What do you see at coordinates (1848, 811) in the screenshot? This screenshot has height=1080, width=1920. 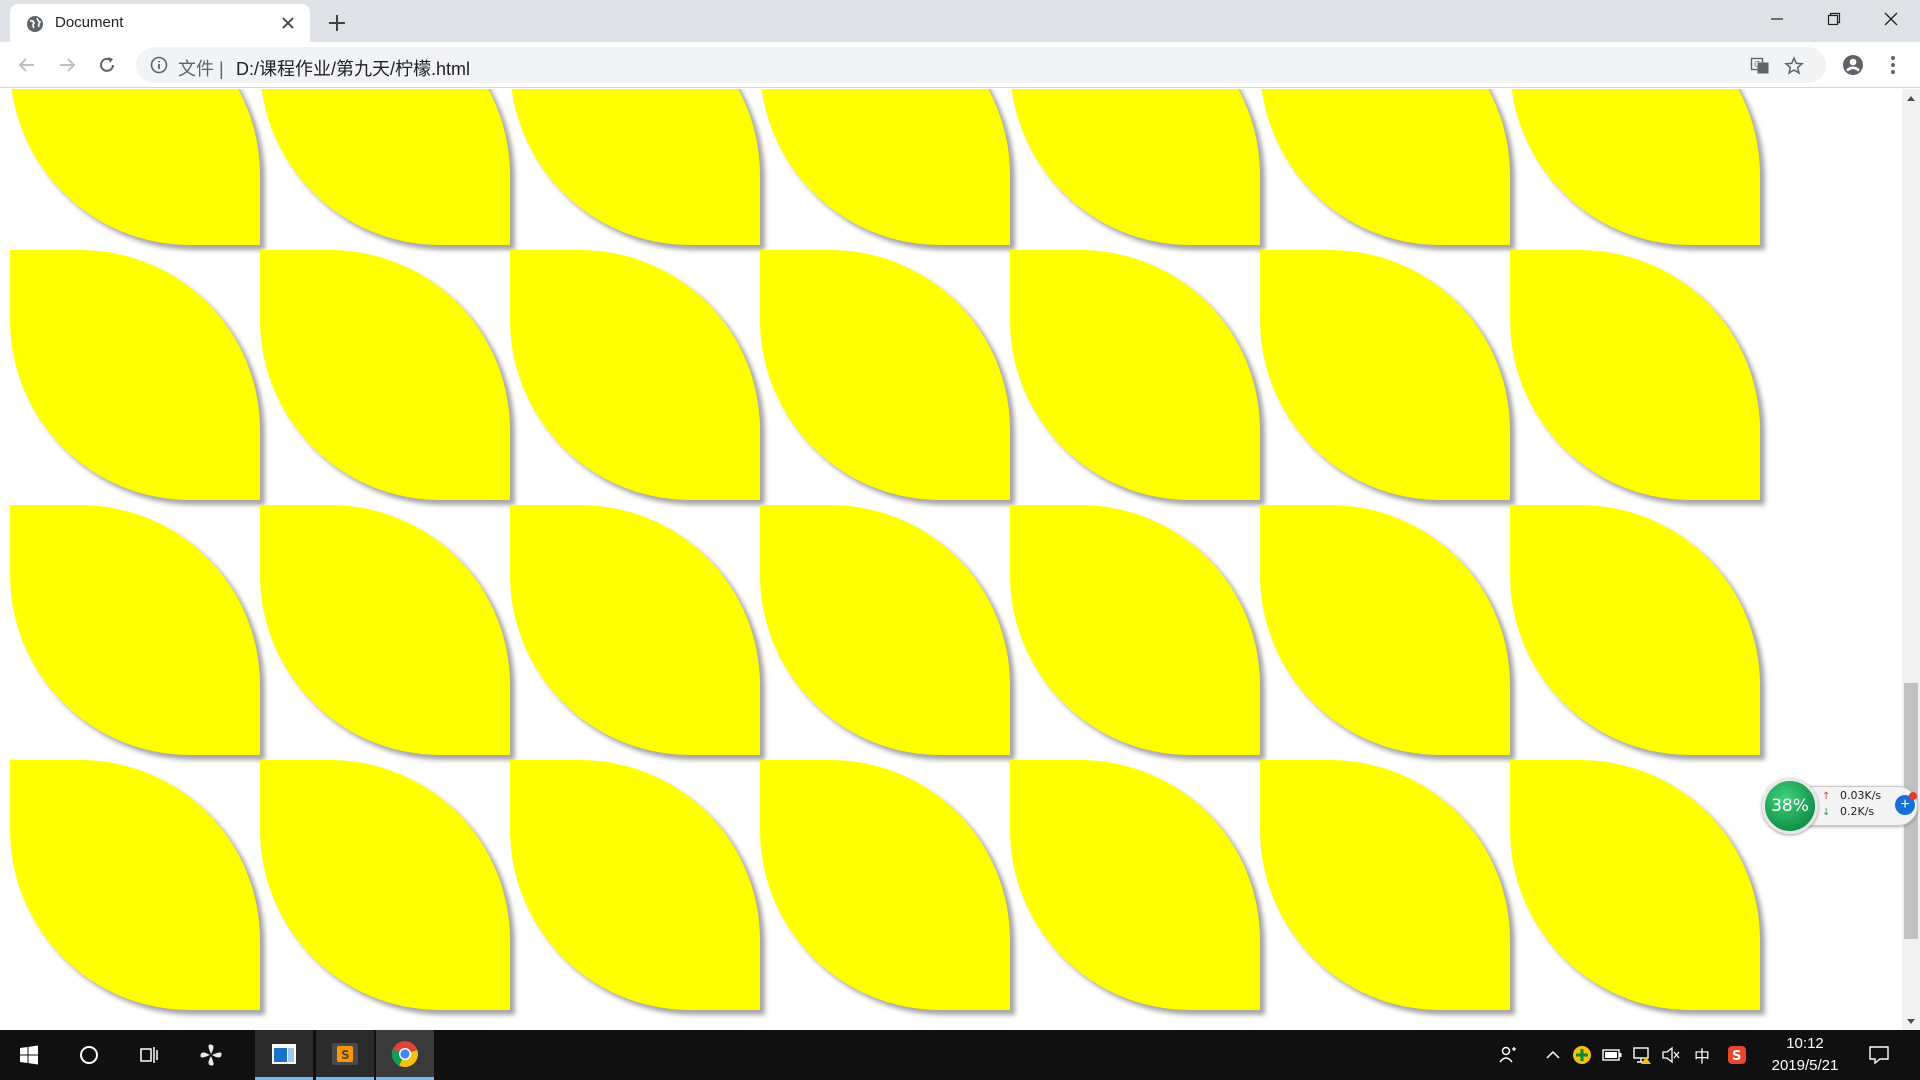 I see `download-speed: ↓ 0.2K/s` at bounding box center [1848, 811].